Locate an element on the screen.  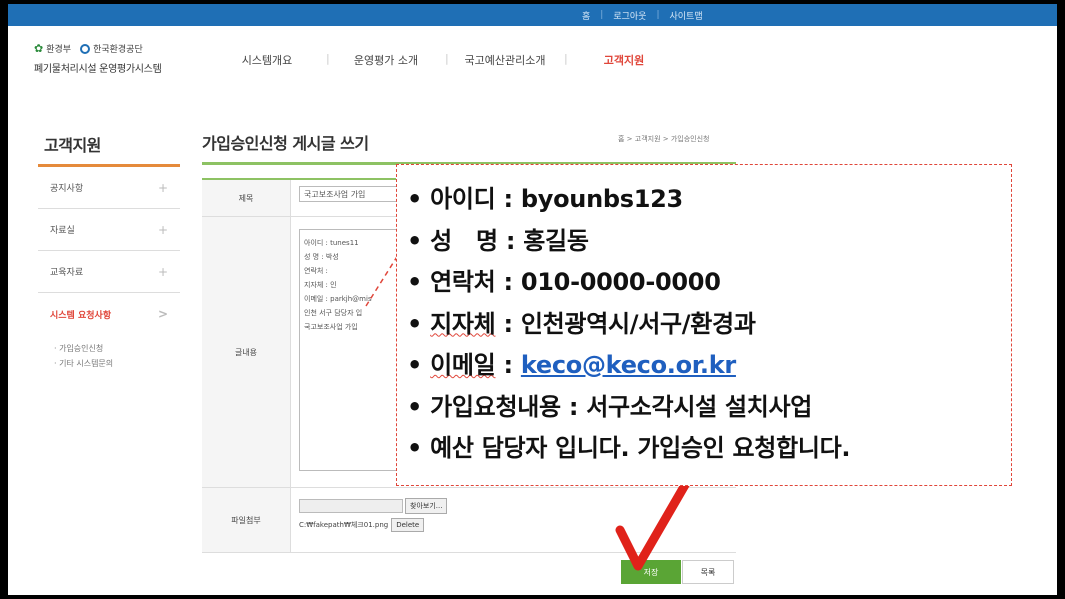
callout-line-email: • 이메일 : keco@keco.or.kr is located at coordinates (709, 366).